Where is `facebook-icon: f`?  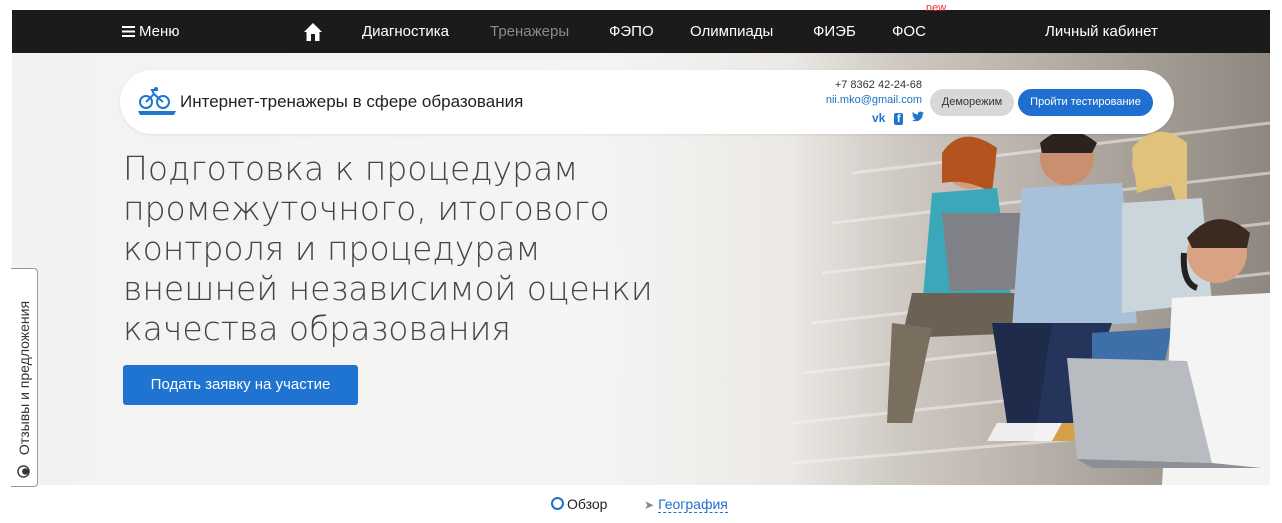
facebook-icon: f is located at coordinates (898, 119).